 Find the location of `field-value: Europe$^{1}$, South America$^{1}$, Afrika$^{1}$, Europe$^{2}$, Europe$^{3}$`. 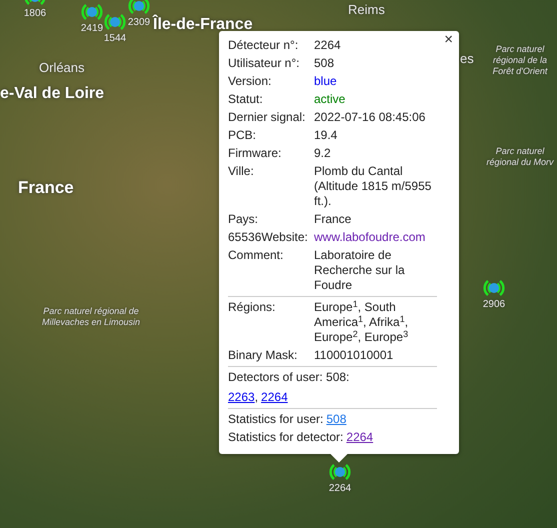

field-value: Europe$^{1}$, South America$^{1}$, Afrika$^{1}$, Europe$^{2}$, Europe$^{3}$ is located at coordinates (362, 322).